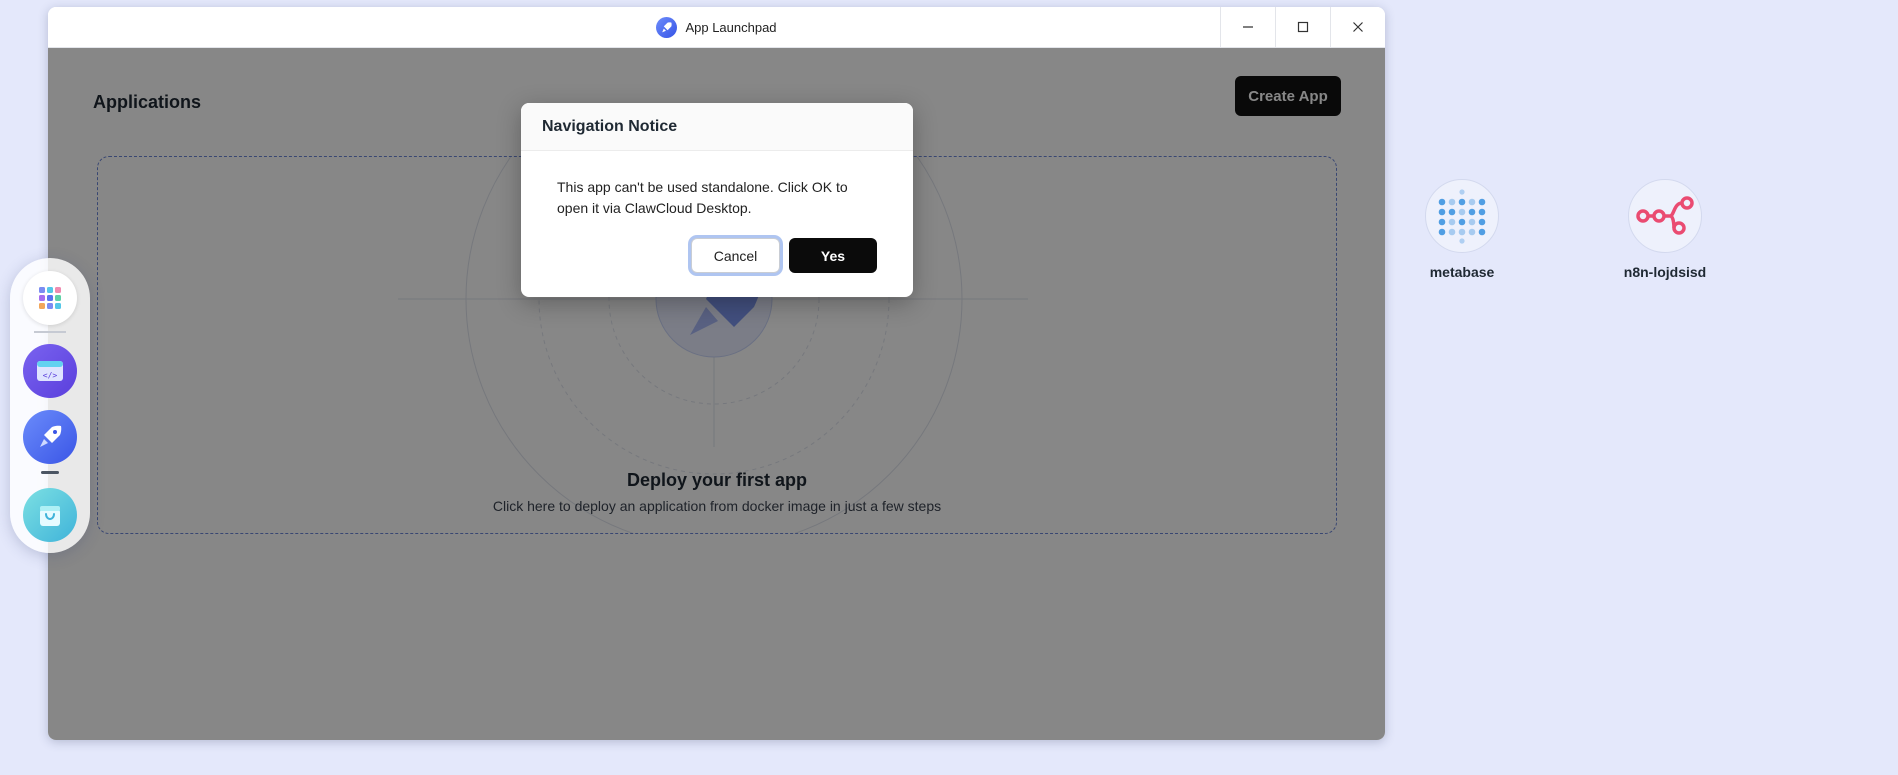 This screenshot has width=1898, height=775. I want to click on dock-active-indicator, so click(50, 472).